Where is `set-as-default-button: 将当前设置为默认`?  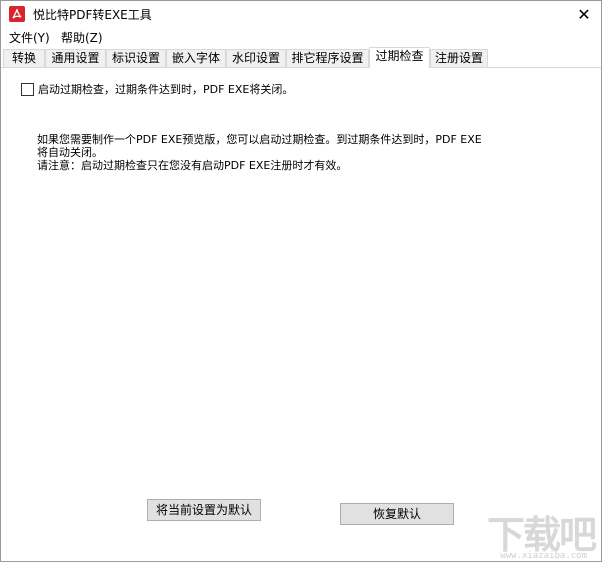
set-as-default-button: 将当前设置为默认 is located at coordinates (204, 510).